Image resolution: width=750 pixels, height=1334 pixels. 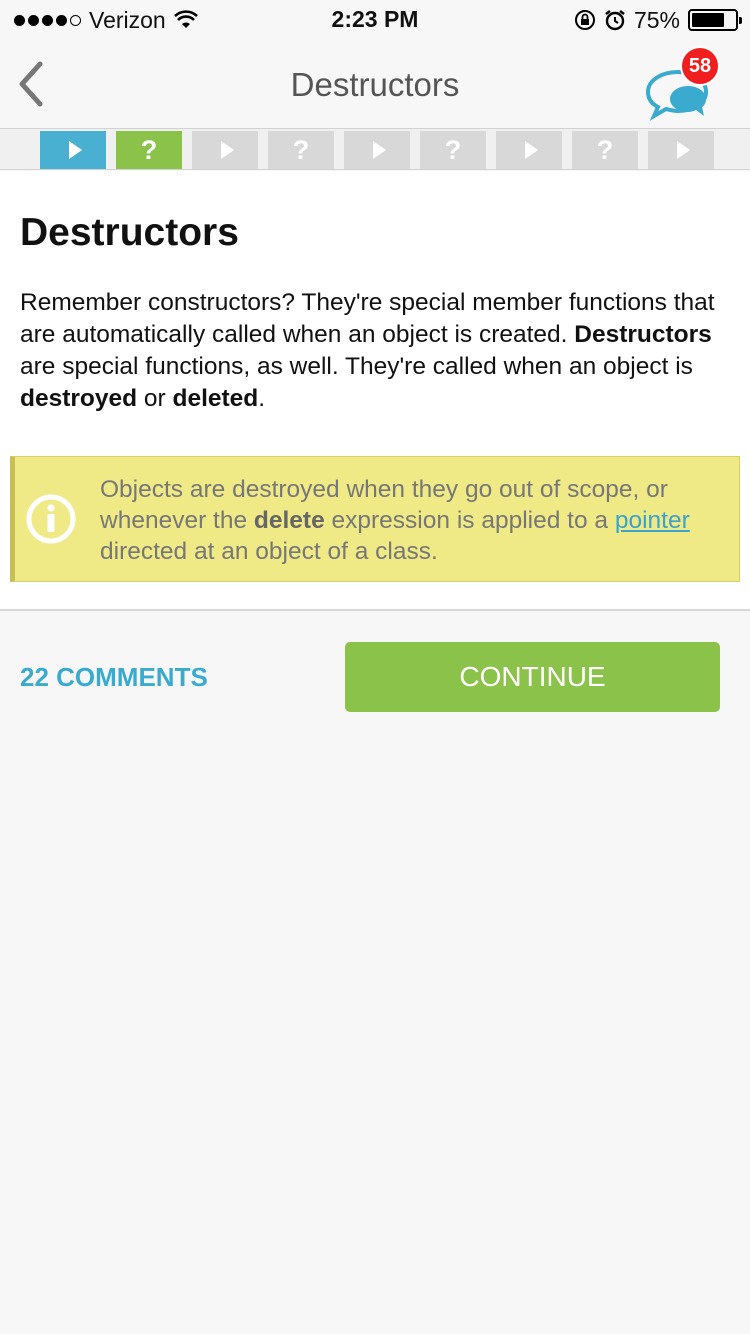 What do you see at coordinates (532, 677) in the screenshot?
I see `continue-button: CONTINUE` at bounding box center [532, 677].